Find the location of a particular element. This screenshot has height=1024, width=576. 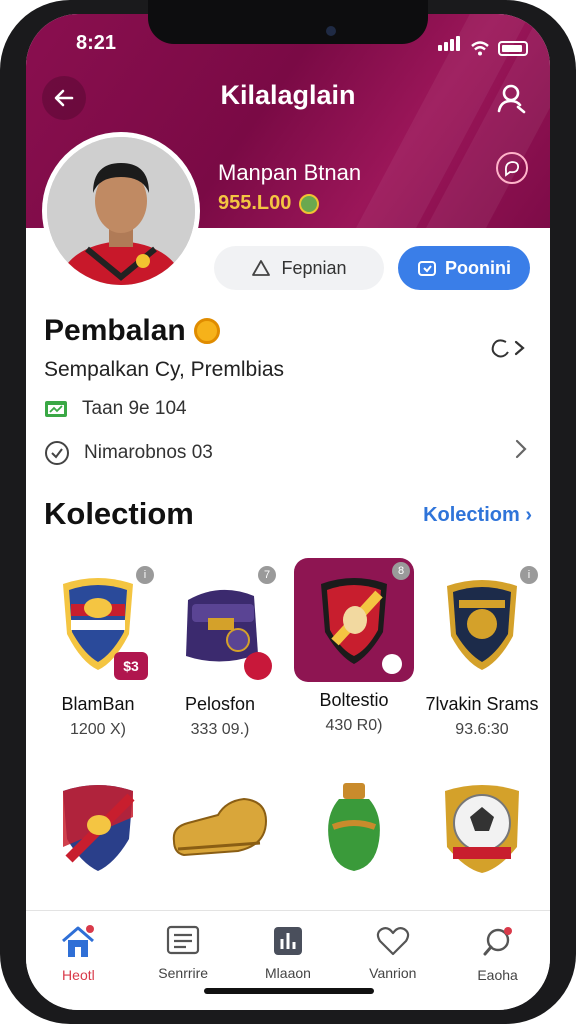

item-thumbnail: i $3 is located at coordinates (98, 624).